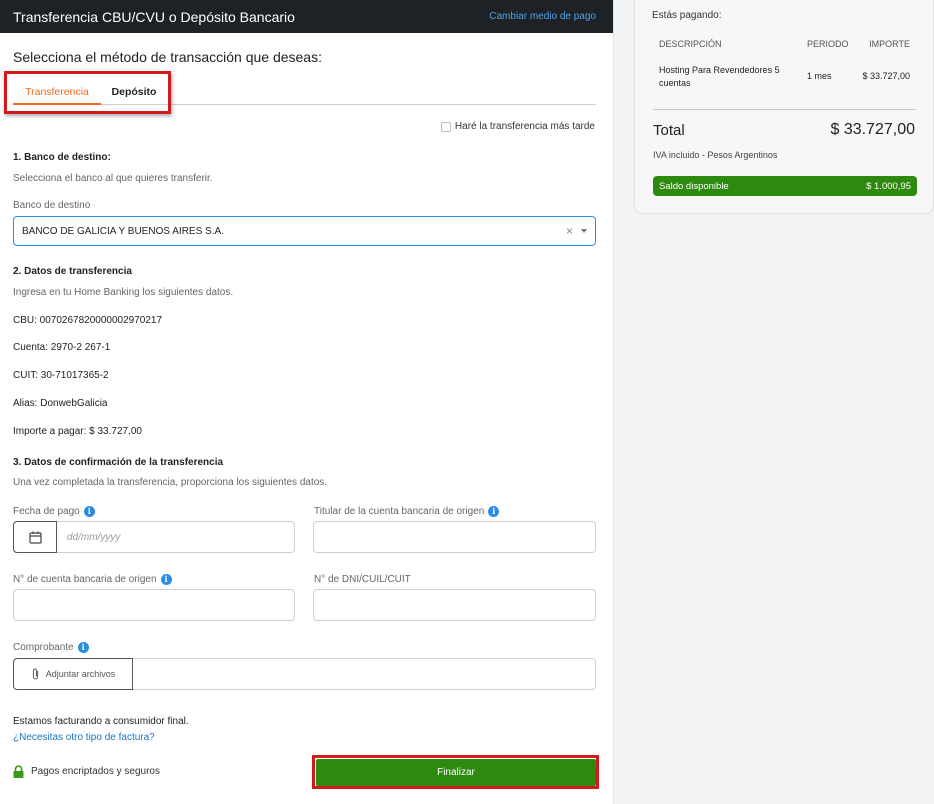 Image resolution: width=934 pixels, height=804 pixels. What do you see at coordinates (454, 605) in the screenshot?
I see `dni-input` at bounding box center [454, 605].